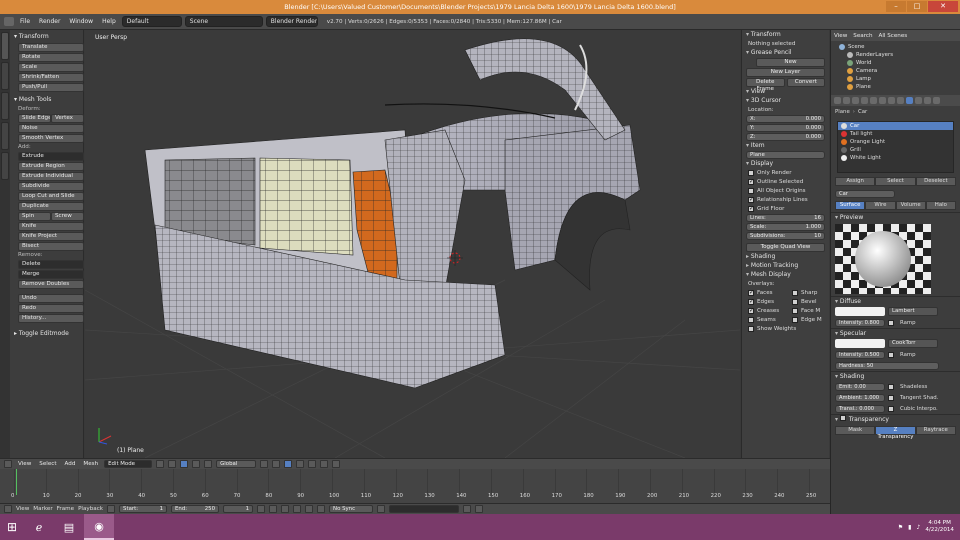  What do you see at coordinates (25, 21) in the screenshot?
I see `menu-file: File` at bounding box center [25, 21].